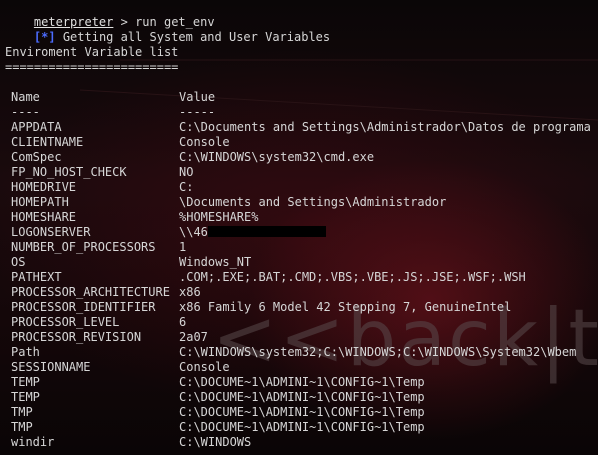 Image resolution: width=598 pixels, height=455 pixels. What do you see at coordinates (36, 157) in the screenshot?
I see `variable-name: ComSpec` at bounding box center [36, 157].